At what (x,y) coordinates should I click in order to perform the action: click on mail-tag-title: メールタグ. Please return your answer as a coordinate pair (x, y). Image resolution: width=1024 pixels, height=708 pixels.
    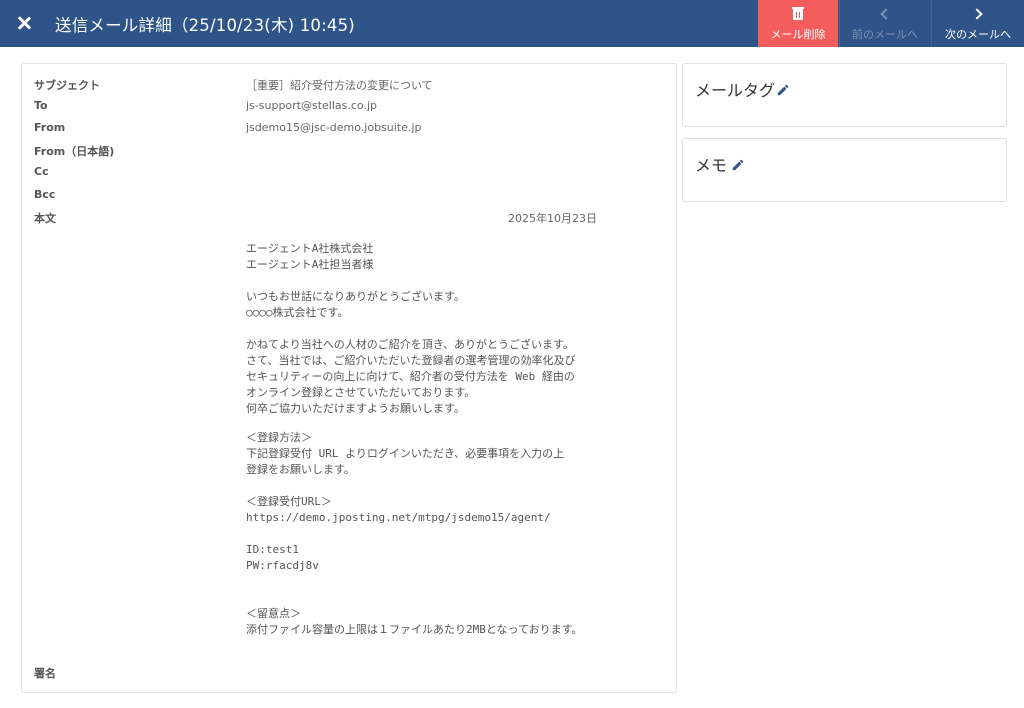
    Looking at the image, I should click on (735, 90).